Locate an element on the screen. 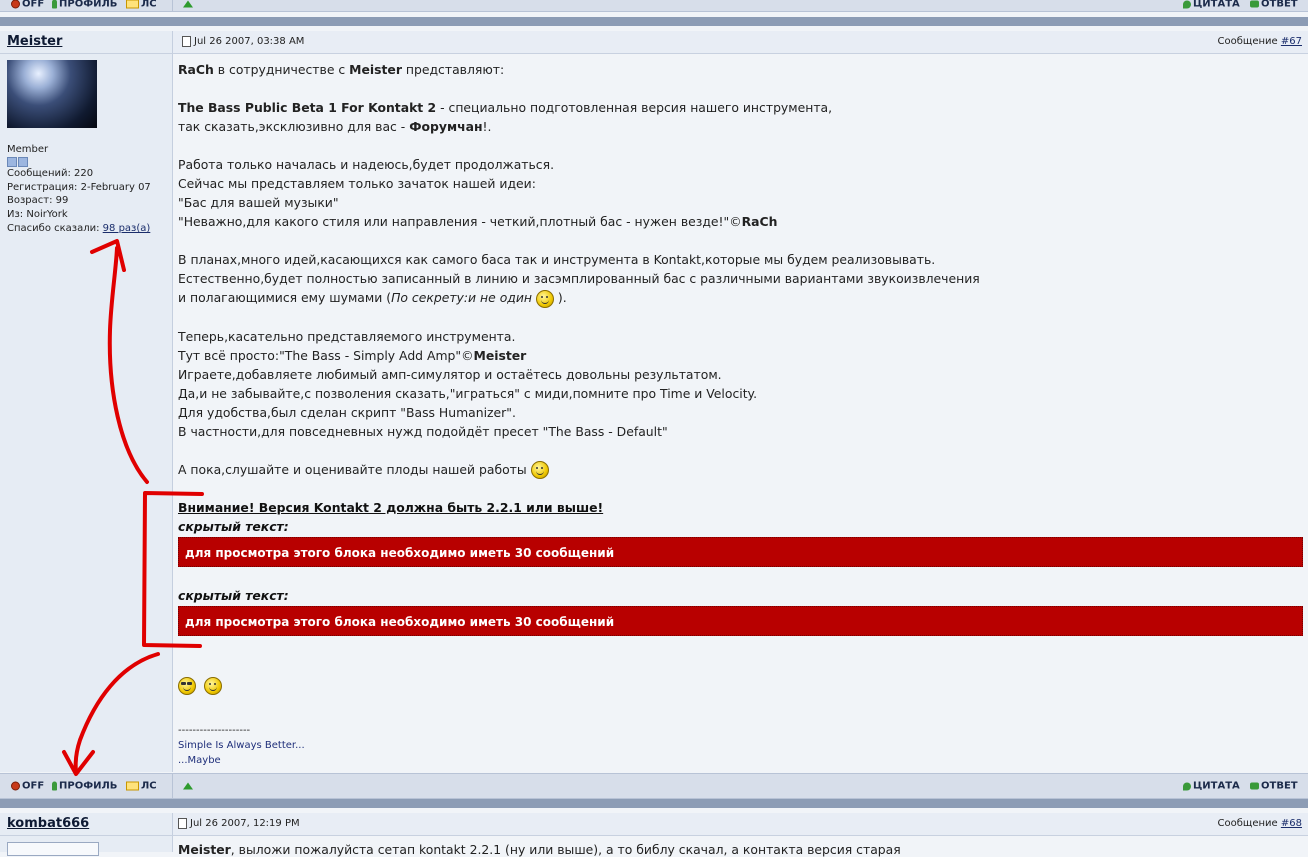 The image size is (1308, 857). thanks-link: 98 раз(а) is located at coordinates (127, 228).